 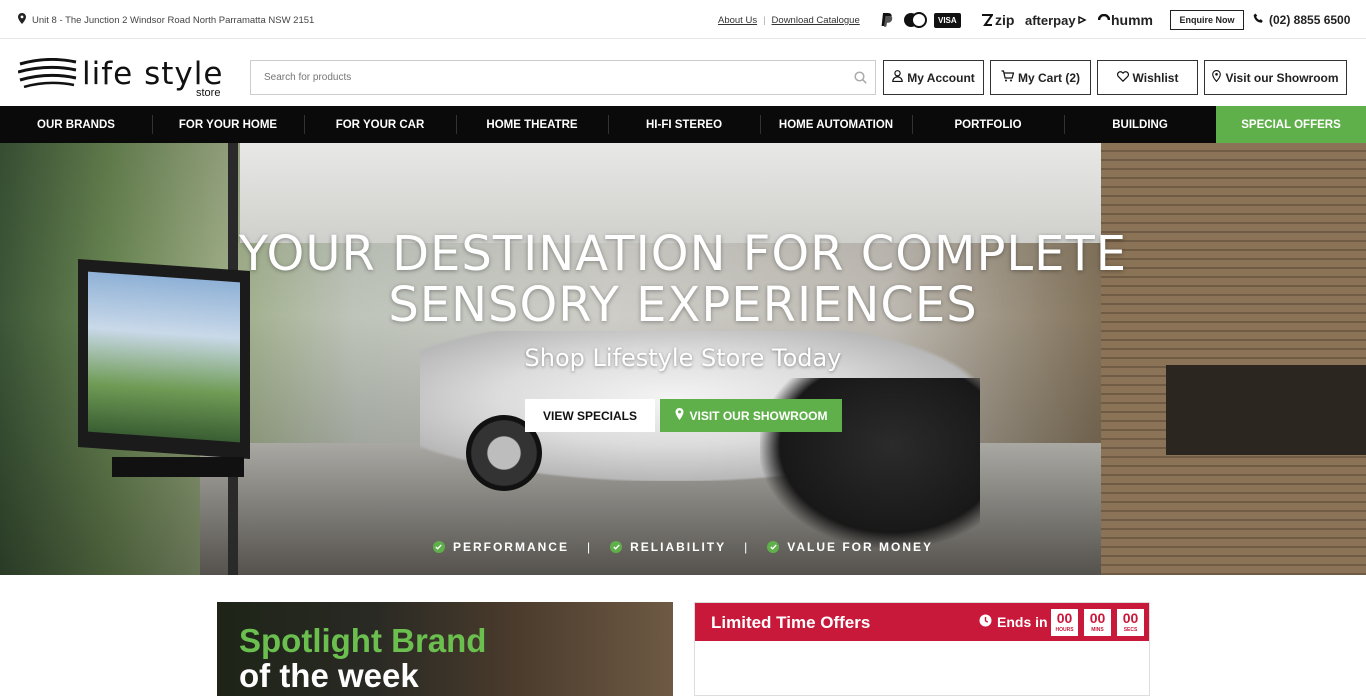 What do you see at coordinates (947, 20) in the screenshot?
I see `visa-icon: VISA` at bounding box center [947, 20].